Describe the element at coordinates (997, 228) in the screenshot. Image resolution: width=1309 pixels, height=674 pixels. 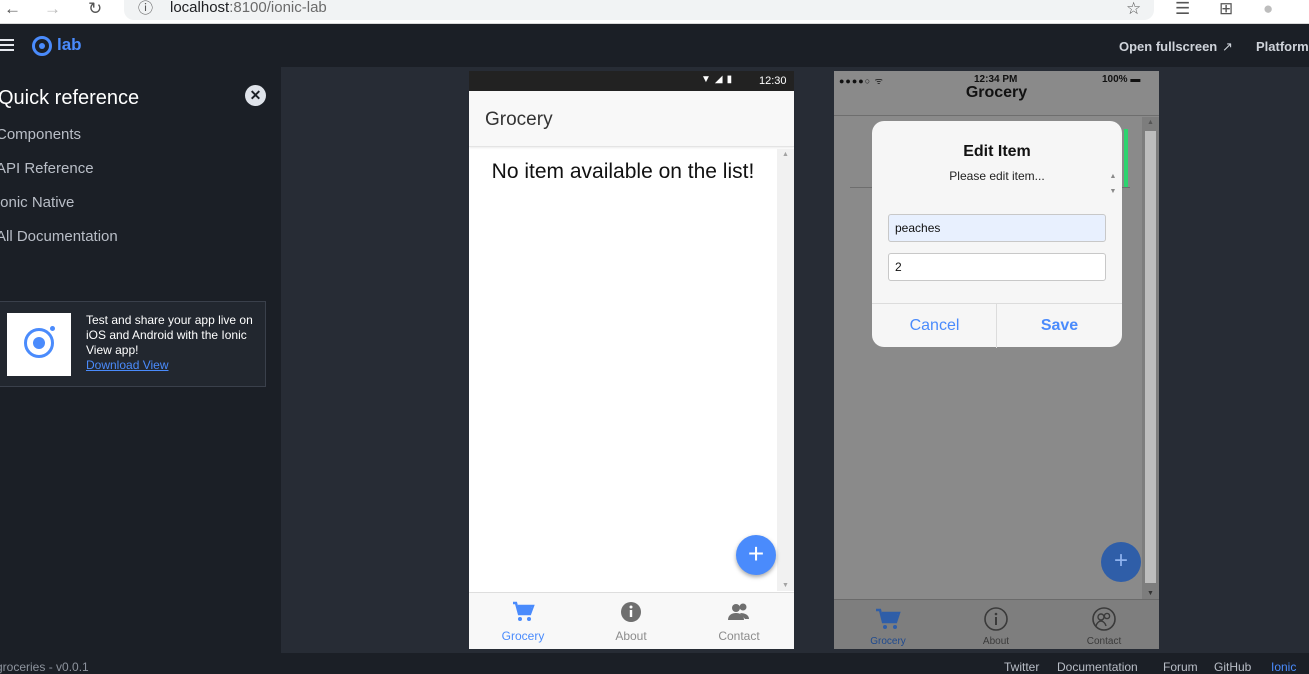
I see `item-name-input: peaches` at that location.